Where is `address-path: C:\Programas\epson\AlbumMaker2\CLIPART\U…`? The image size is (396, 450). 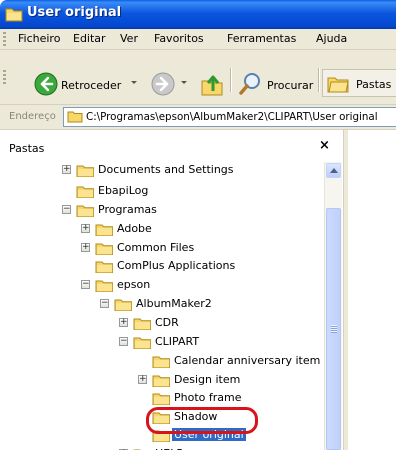
address-path: C:\Programas\epson\AlbumMaker2\CLIPART\U… is located at coordinates (232, 117).